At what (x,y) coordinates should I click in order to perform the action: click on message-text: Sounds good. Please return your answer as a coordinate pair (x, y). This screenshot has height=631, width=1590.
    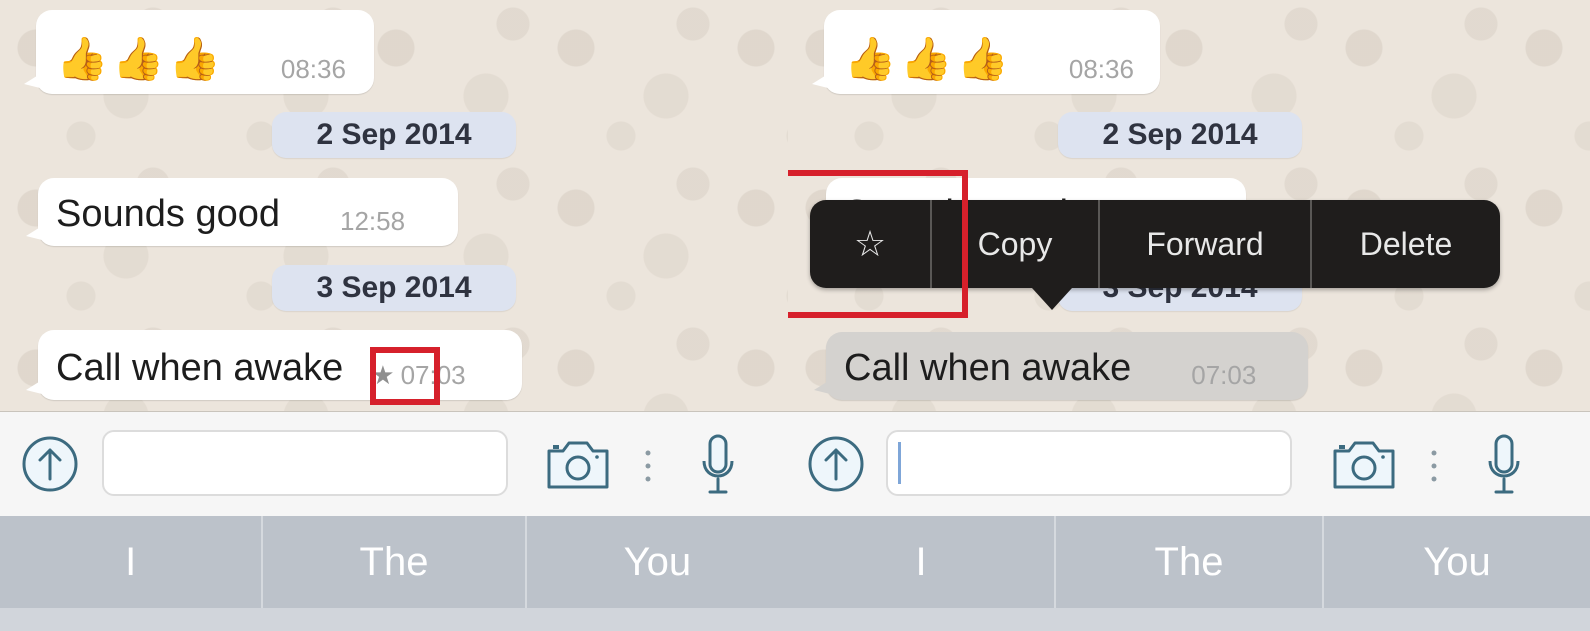
    Looking at the image, I should click on (168, 214).